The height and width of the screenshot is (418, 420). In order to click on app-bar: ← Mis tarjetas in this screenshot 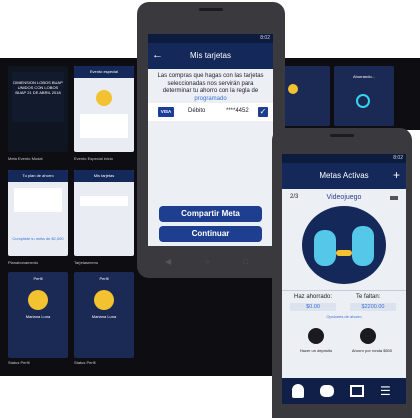, I will do `click(210, 56)`.